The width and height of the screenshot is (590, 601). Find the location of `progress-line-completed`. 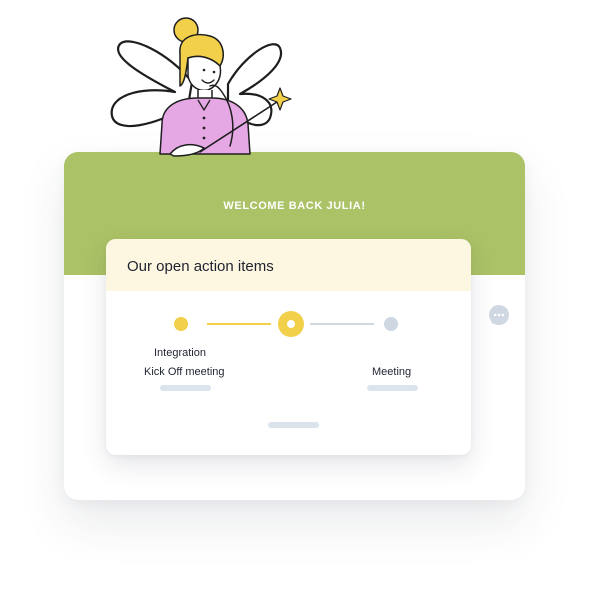

progress-line-completed is located at coordinates (239, 324).